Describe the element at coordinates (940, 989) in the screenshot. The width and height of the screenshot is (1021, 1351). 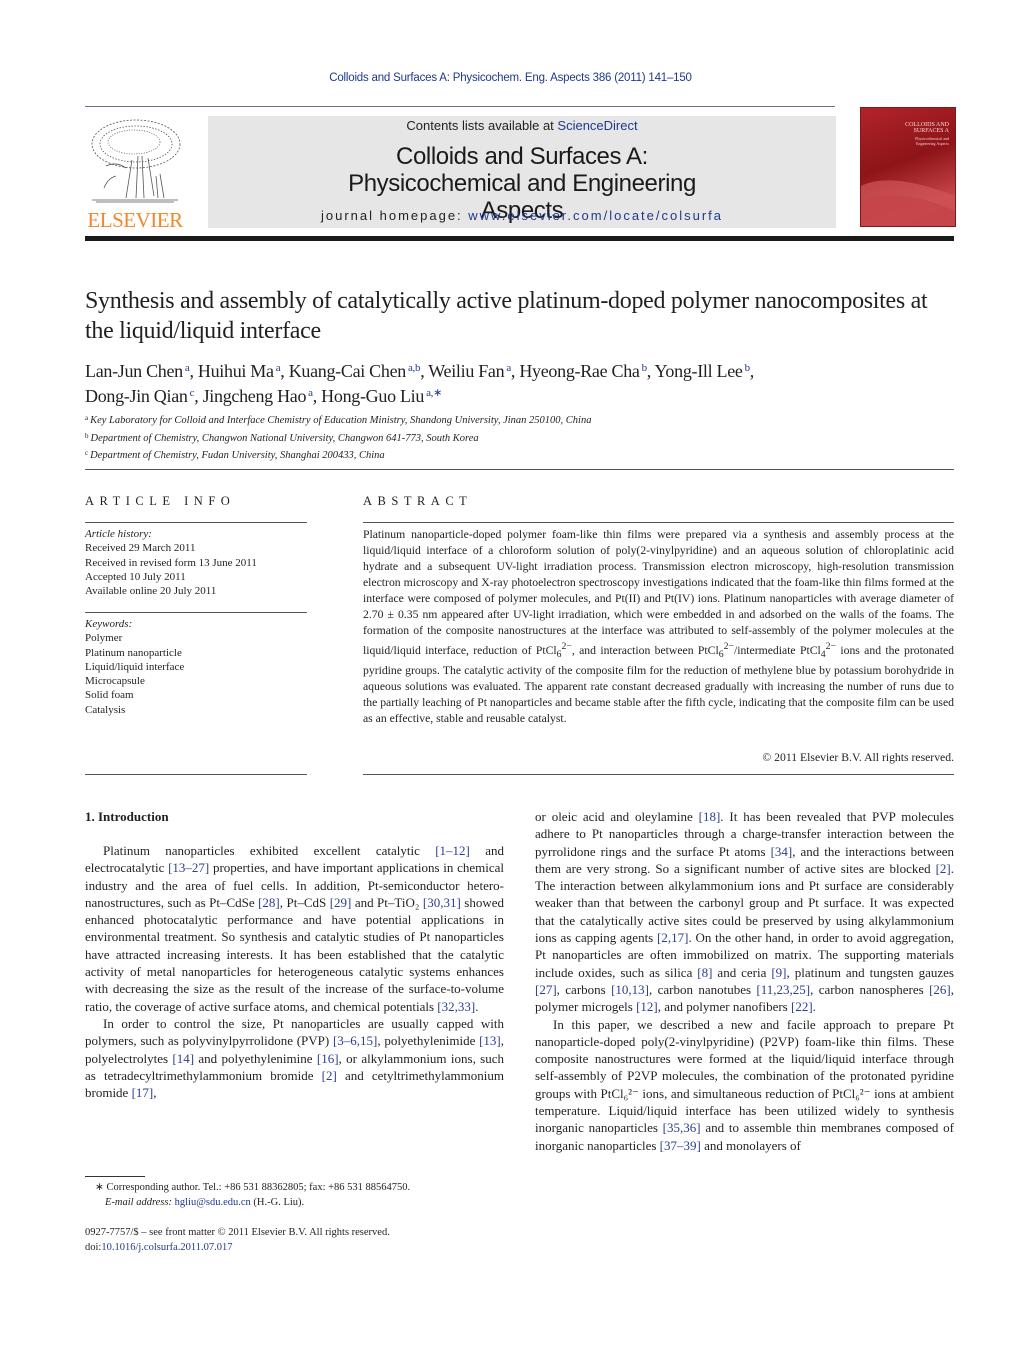
I see `citation-link: [26]` at that location.